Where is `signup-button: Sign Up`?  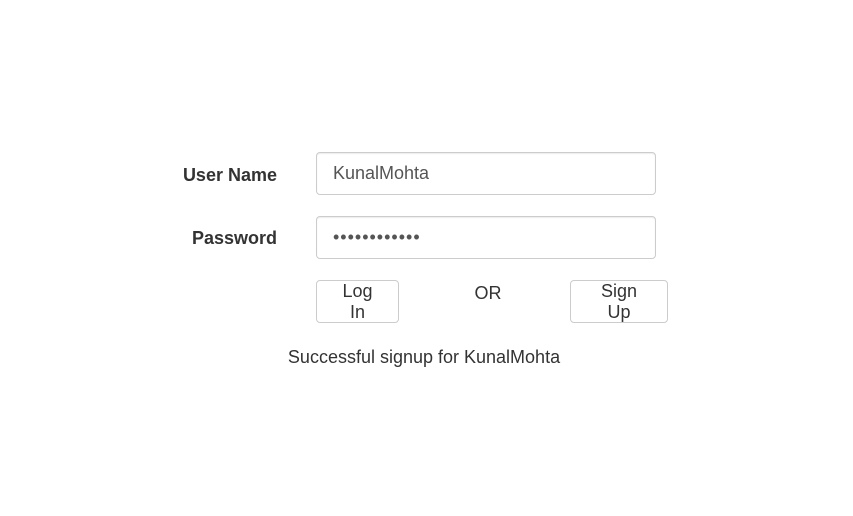
signup-button: Sign Up is located at coordinates (619, 301).